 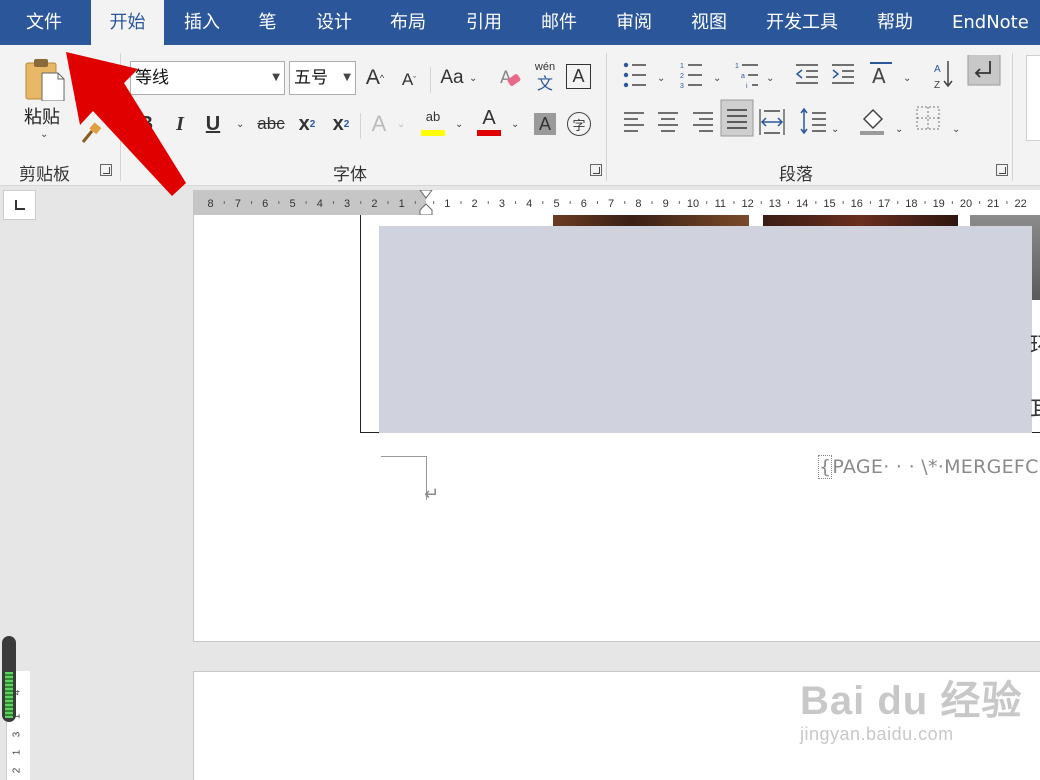 I want to click on multilevel-list-icon: 1ai, so click(x=746, y=76).